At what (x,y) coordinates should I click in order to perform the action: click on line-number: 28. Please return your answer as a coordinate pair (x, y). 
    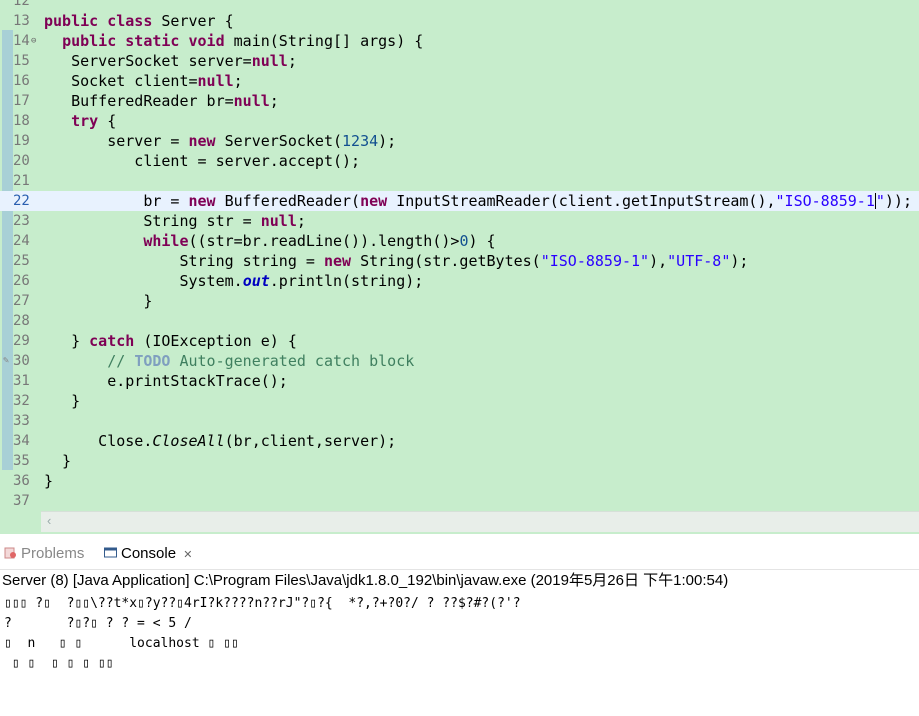
    Looking at the image, I should click on (21, 321).